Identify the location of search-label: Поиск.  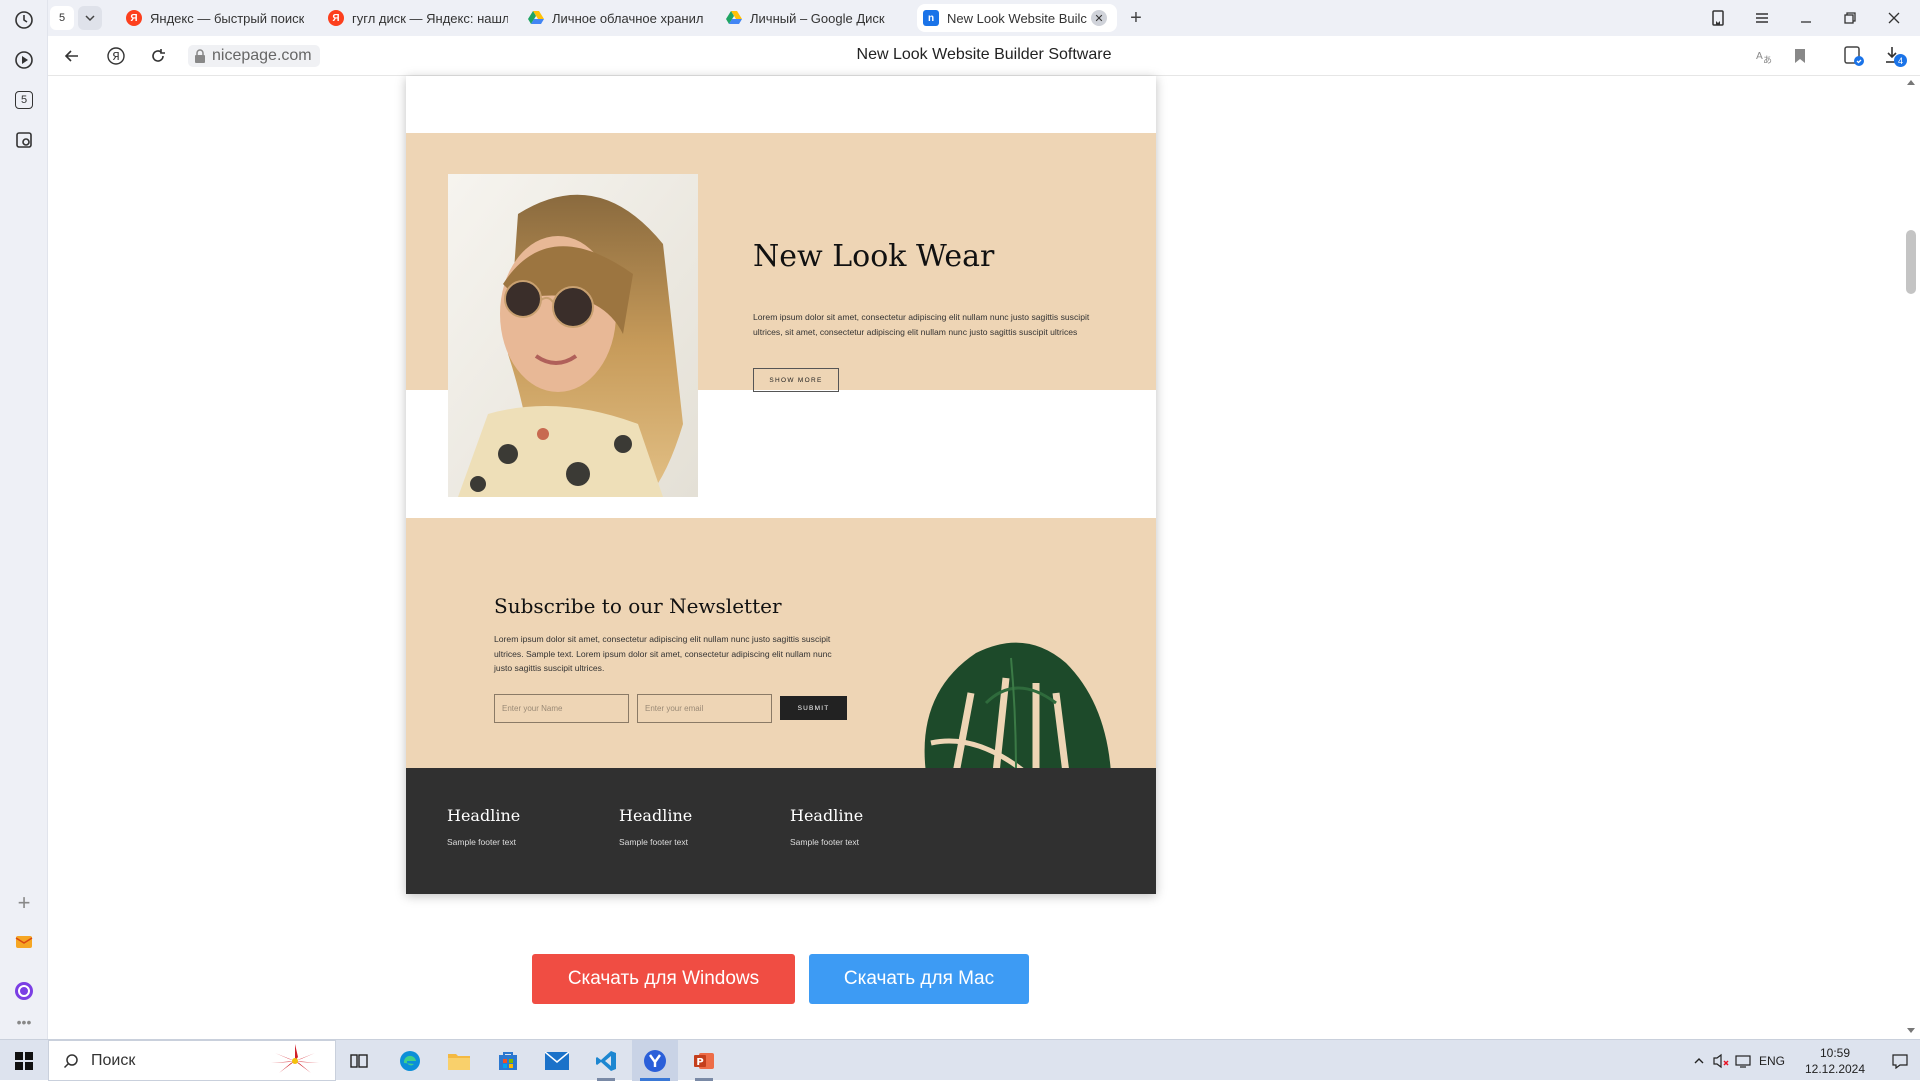
(113, 1060).